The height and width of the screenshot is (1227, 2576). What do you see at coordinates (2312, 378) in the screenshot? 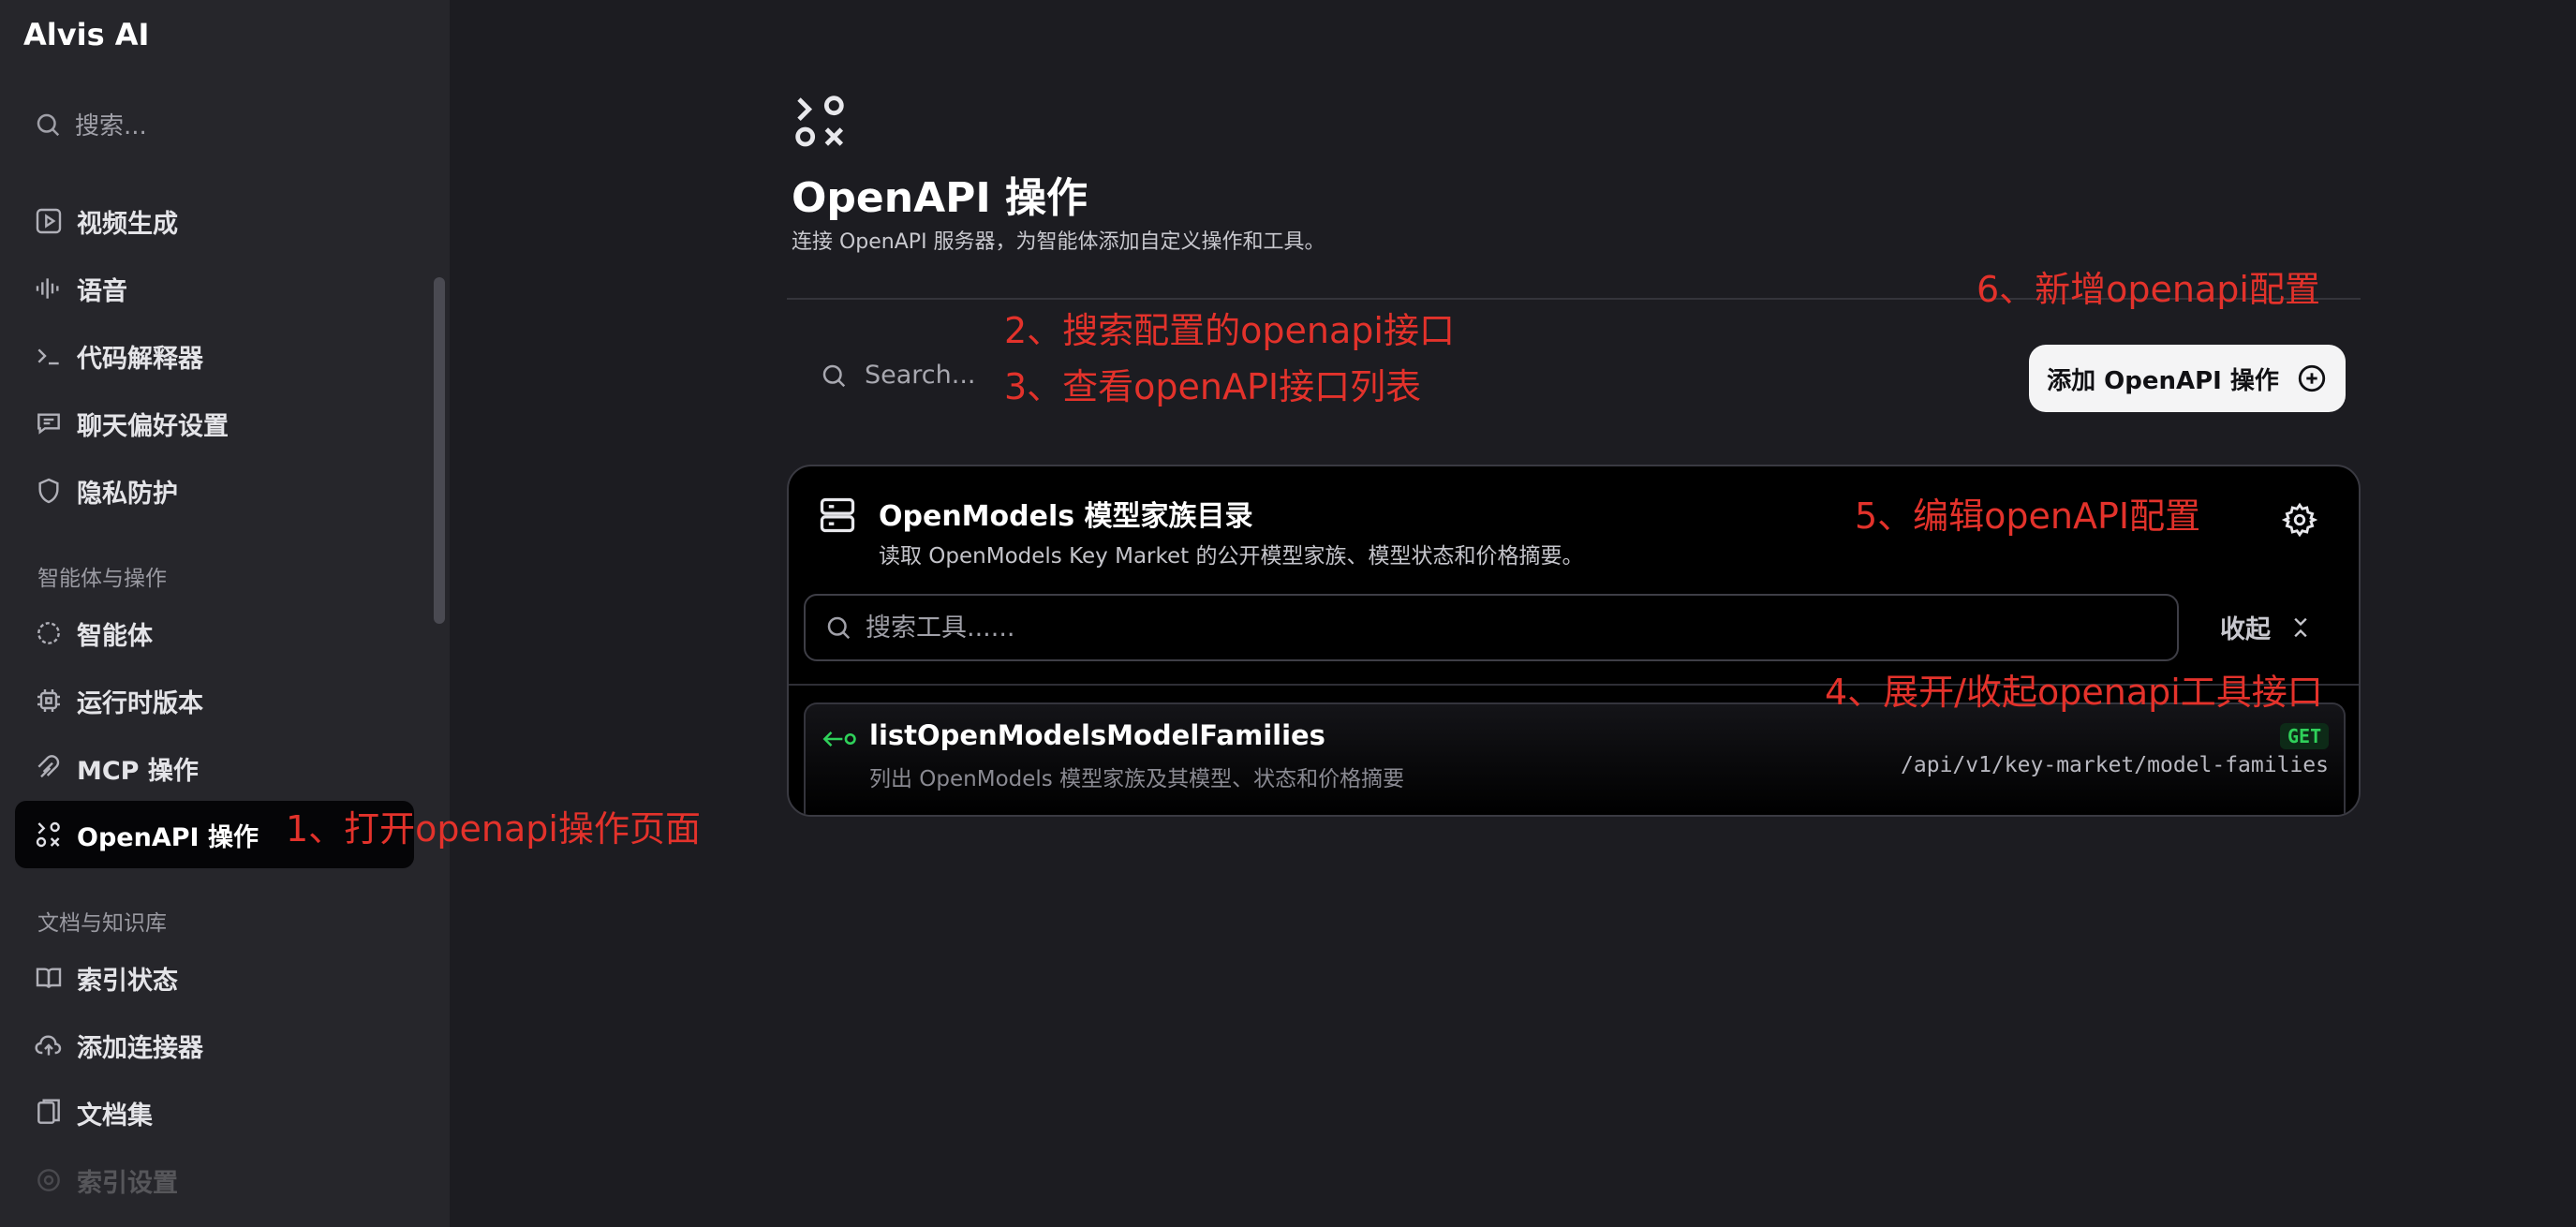
I see `plus-circle-icon` at bounding box center [2312, 378].